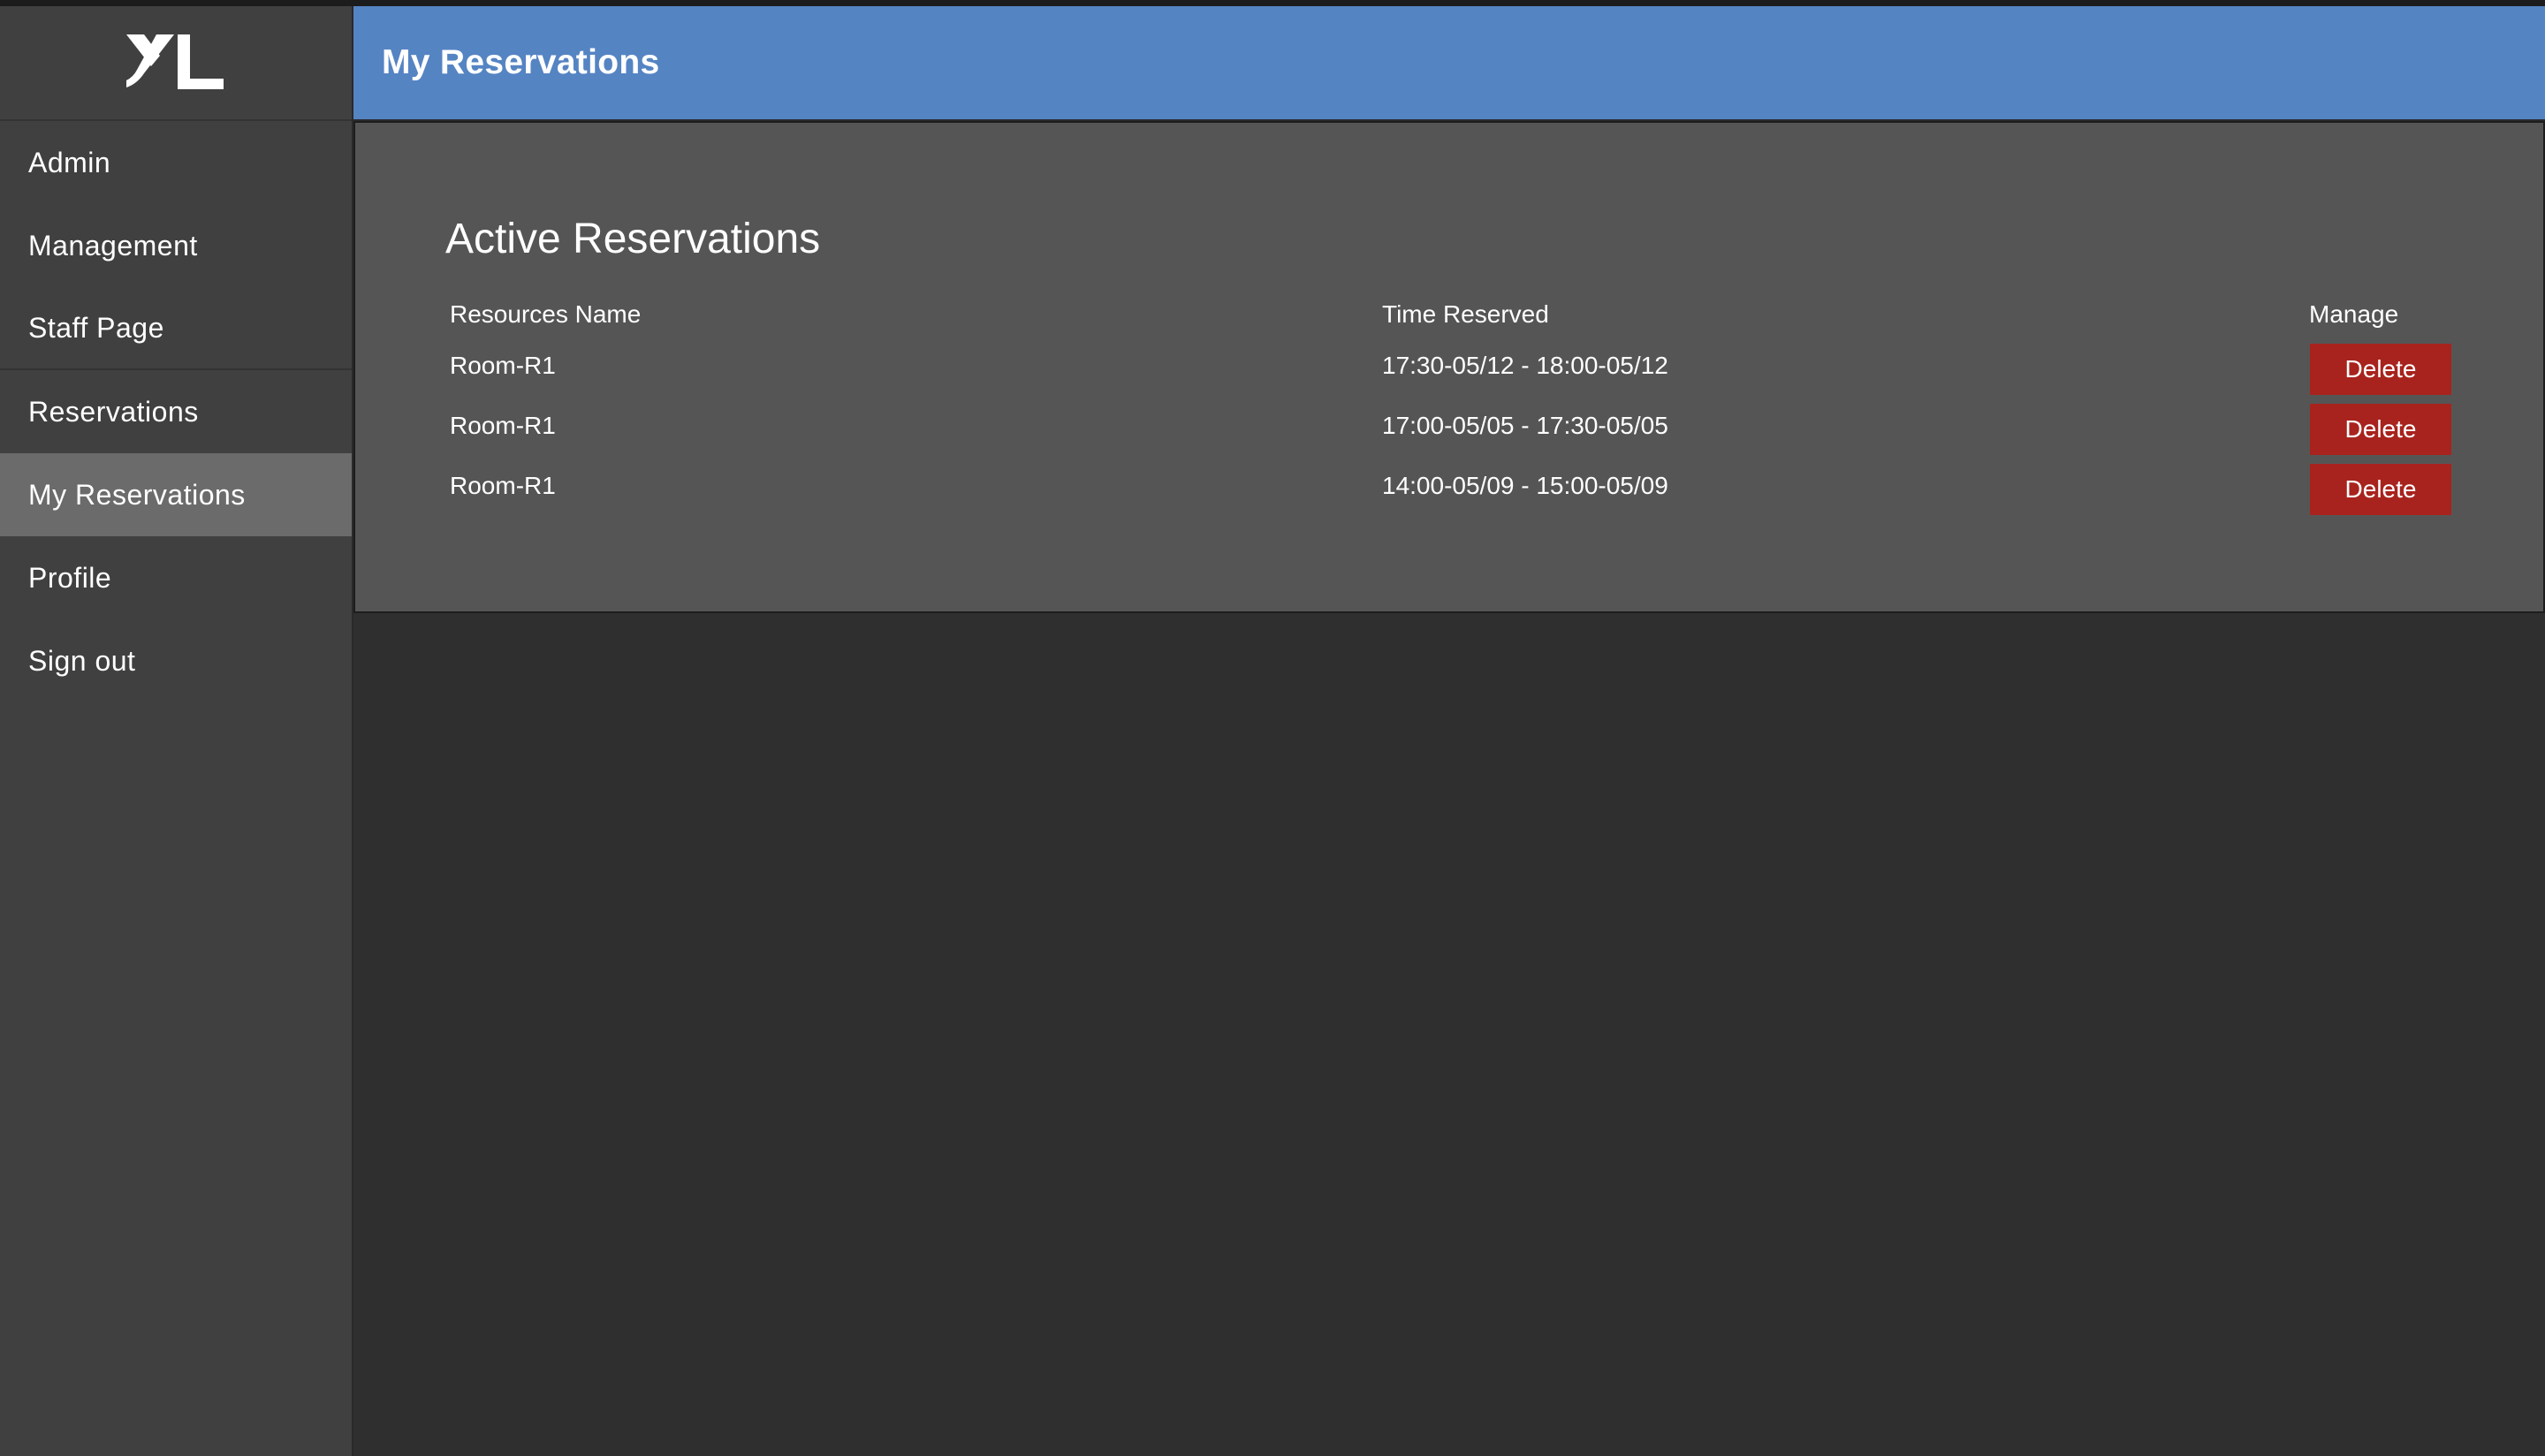 This screenshot has height=1456, width=2545. Describe the element at coordinates (176, 578) in the screenshot. I see `sidebar-item-profile: Profile` at that location.